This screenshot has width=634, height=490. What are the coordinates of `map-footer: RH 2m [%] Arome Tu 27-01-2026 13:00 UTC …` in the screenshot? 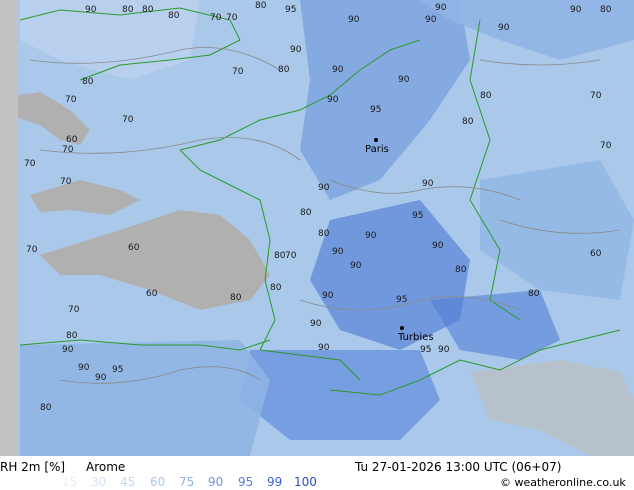 It's located at (317, 473).